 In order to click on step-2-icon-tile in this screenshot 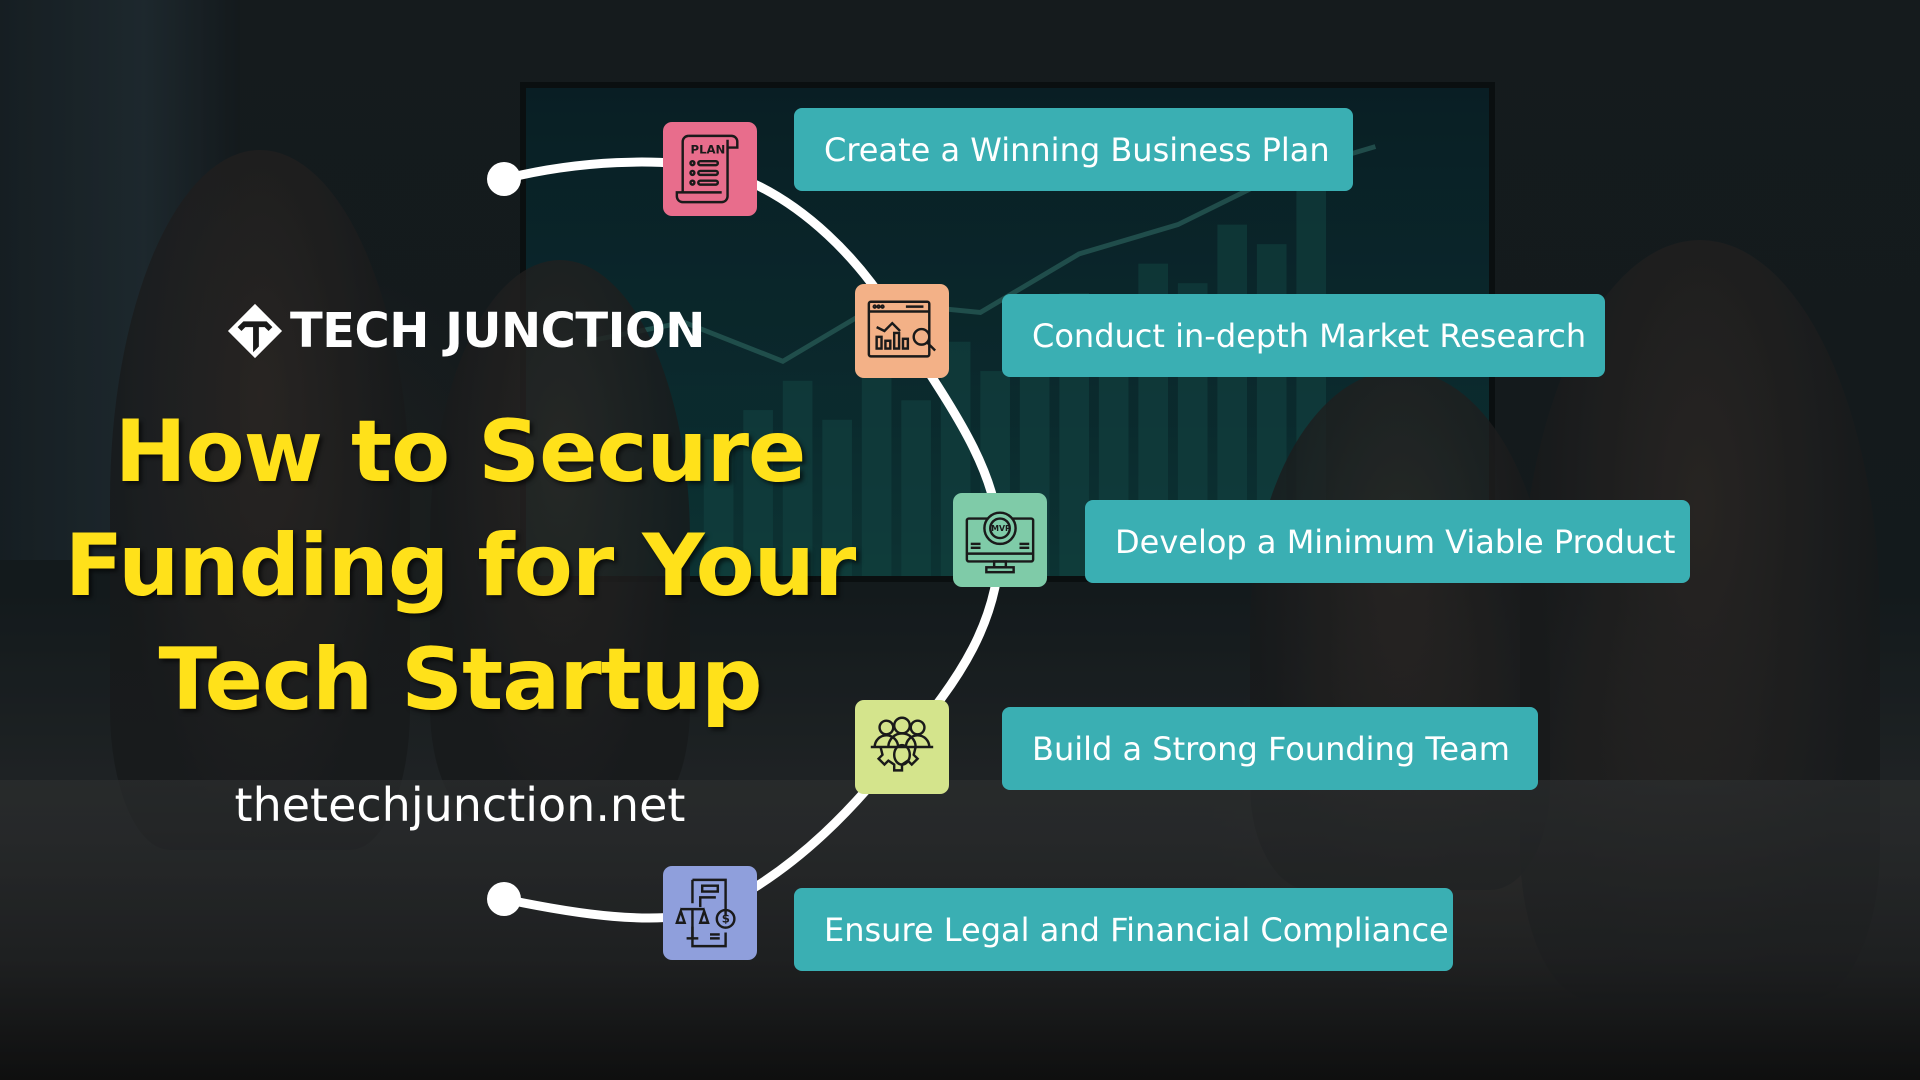, I will do `click(902, 331)`.